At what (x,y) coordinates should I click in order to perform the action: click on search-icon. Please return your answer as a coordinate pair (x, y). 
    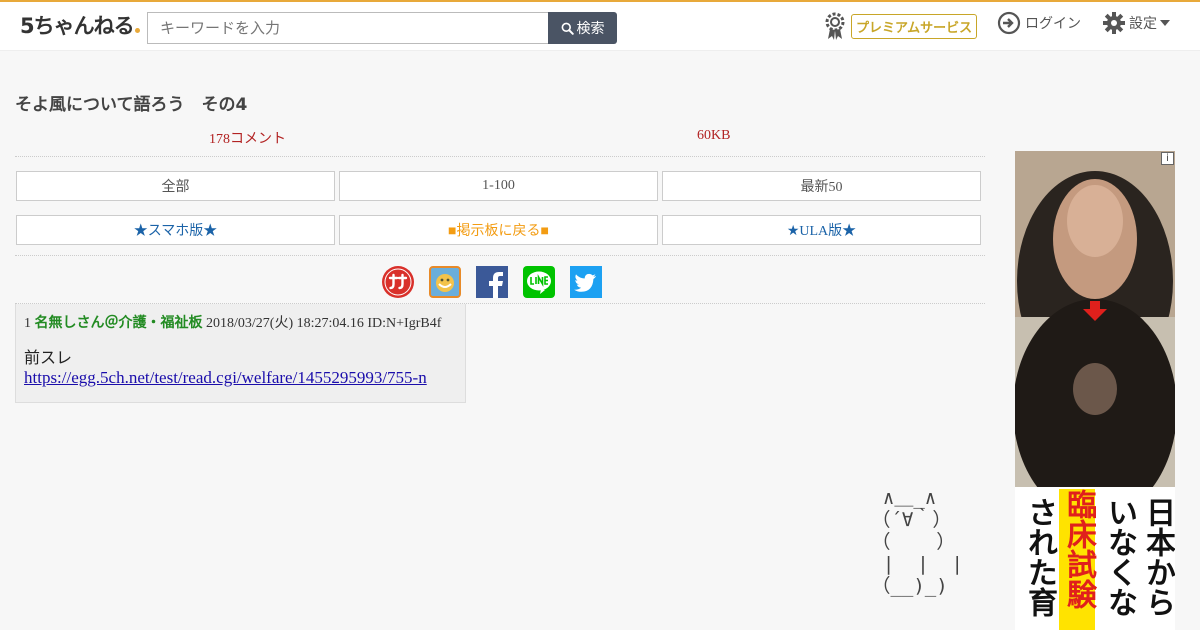
    Looking at the image, I should click on (567, 28).